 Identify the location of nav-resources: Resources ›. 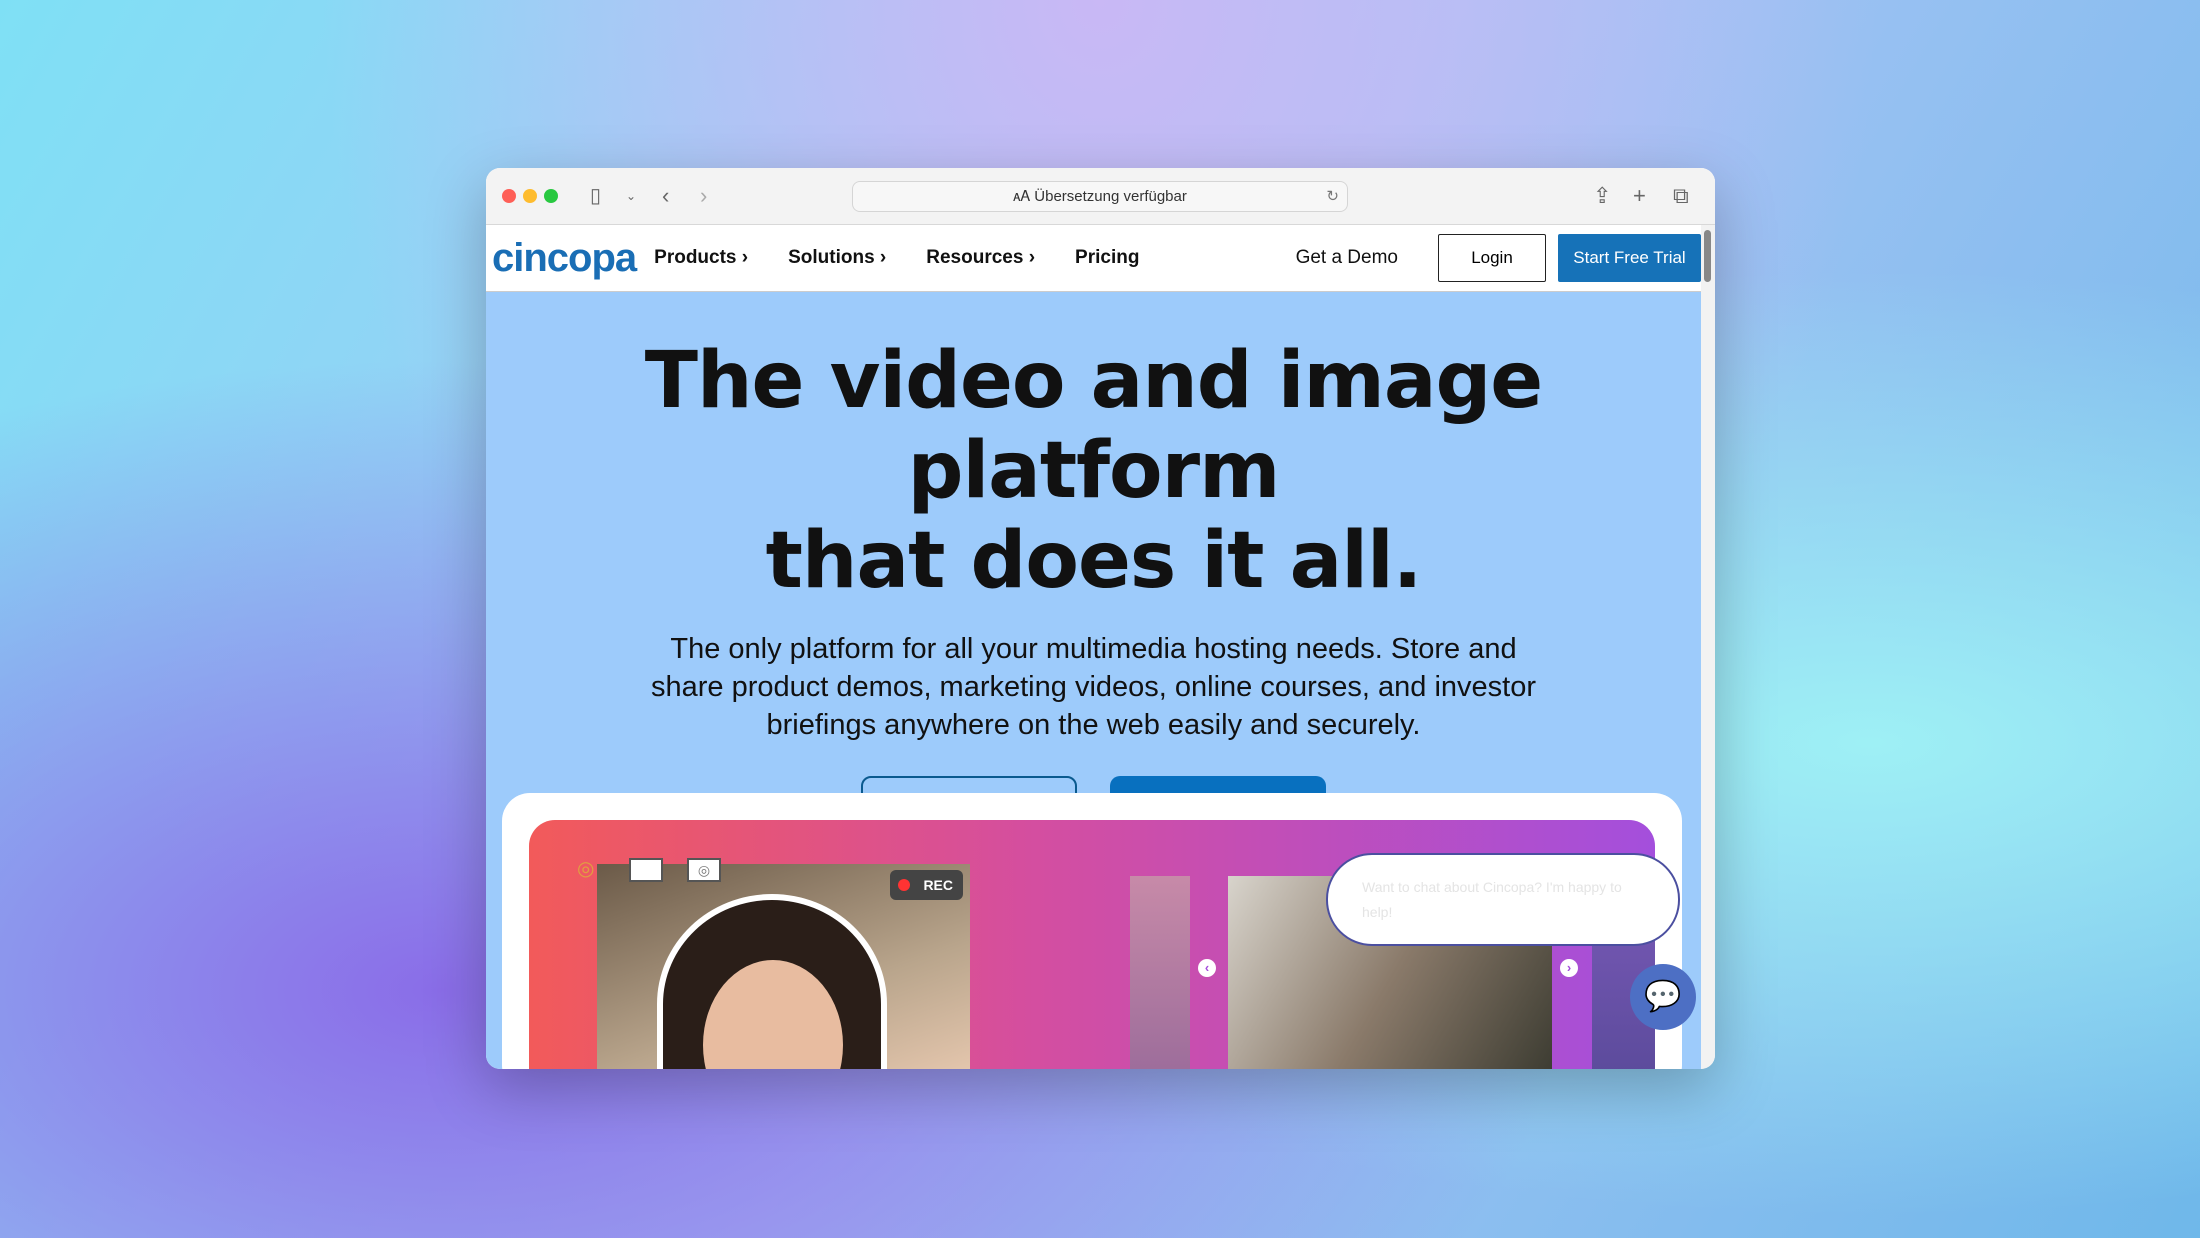
(980, 258).